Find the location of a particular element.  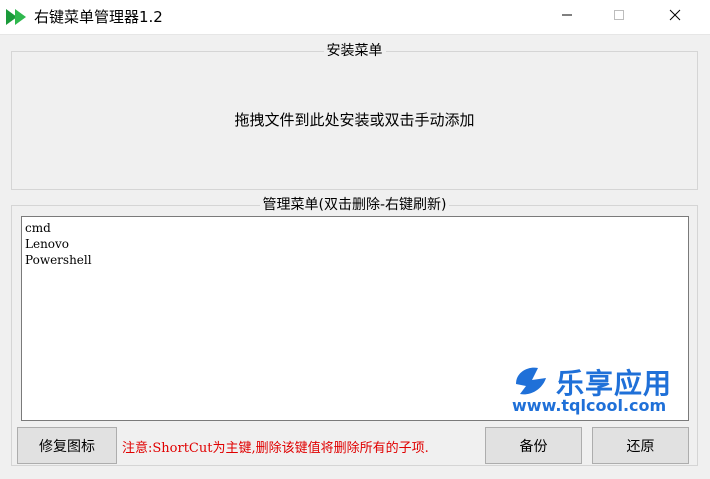

warning-text: 注意:ShortCut为主键,删除该键值将删除所有的子项. is located at coordinates (275, 448).